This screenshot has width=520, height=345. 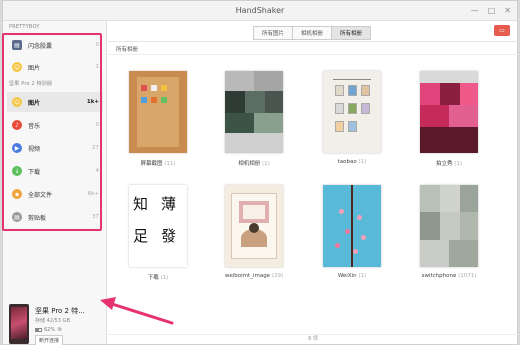 I want to click on album-name: 相机相册, so click(x=249, y=164).